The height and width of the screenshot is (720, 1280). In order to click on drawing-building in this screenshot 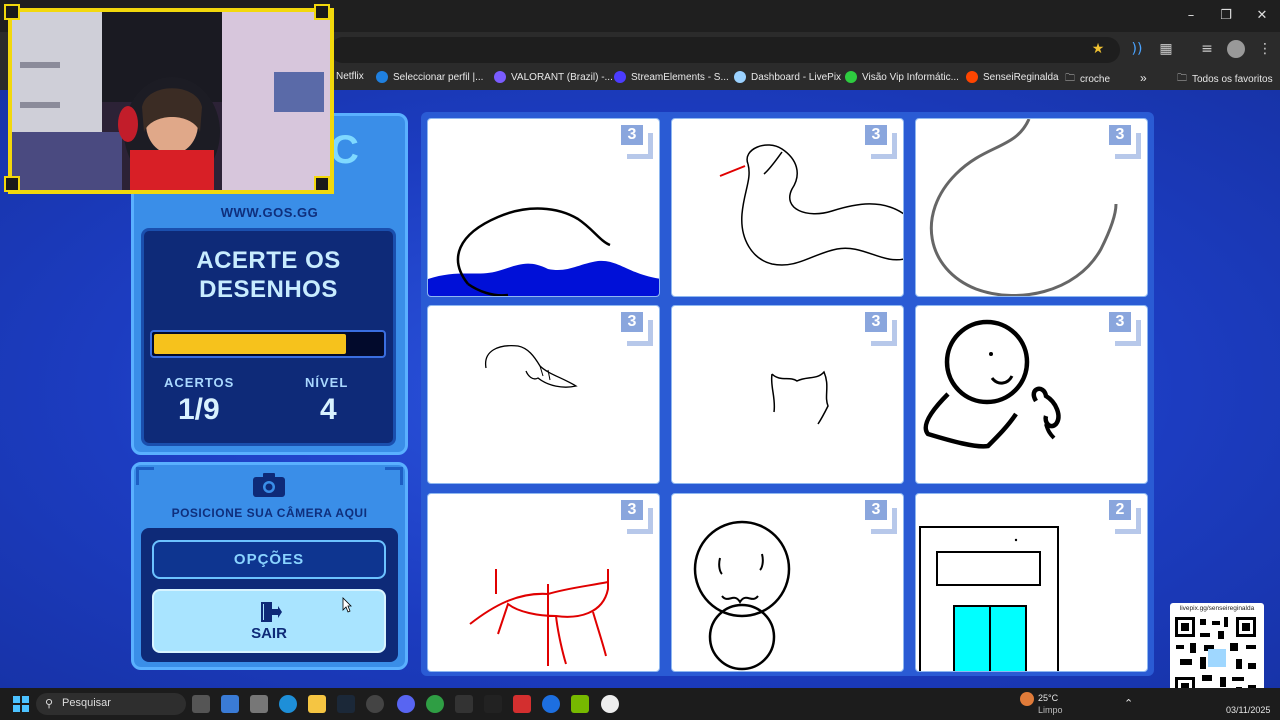, I will do `click(989, 598)`.